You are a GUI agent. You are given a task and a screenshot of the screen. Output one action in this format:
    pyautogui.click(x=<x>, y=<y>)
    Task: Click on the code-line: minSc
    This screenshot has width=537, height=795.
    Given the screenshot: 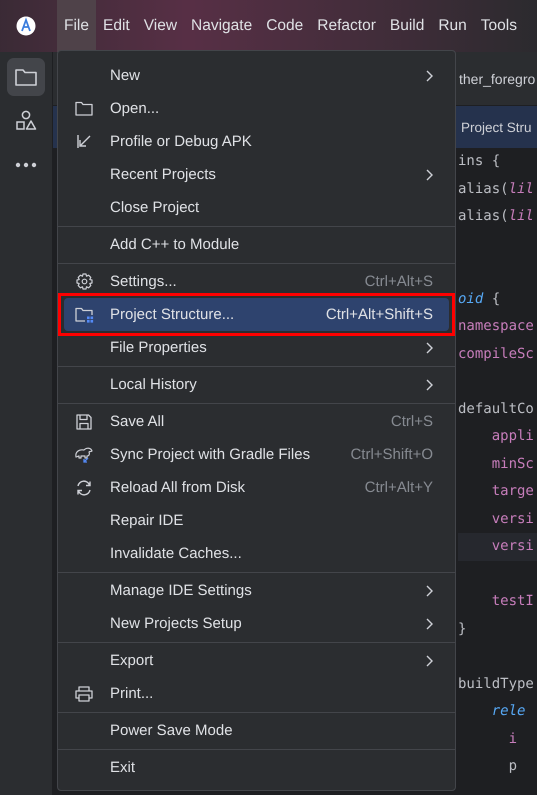 What is the action you would take?
    pyautogui.click(x=512, y=464)
    